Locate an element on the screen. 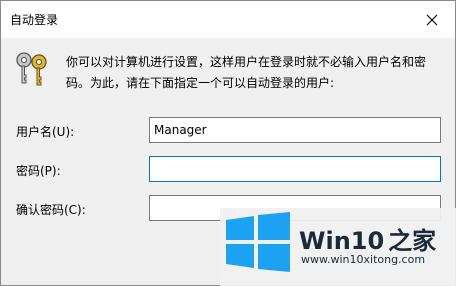 The image size is (456, 286). windows-logo-icon is located at coordinates (258, 242).